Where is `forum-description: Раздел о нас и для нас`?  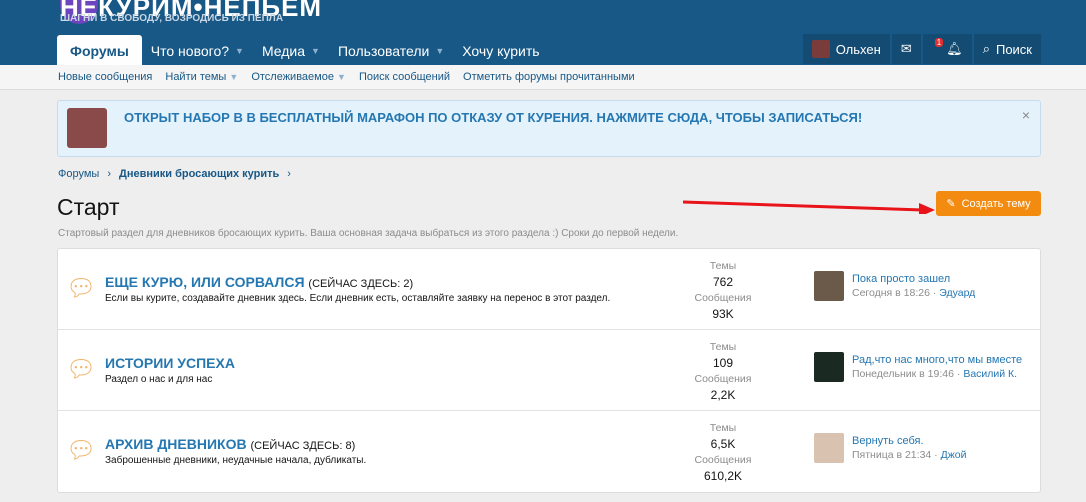
forum-description: Раздел о нас и для нас is located at coordinates (159, 379).